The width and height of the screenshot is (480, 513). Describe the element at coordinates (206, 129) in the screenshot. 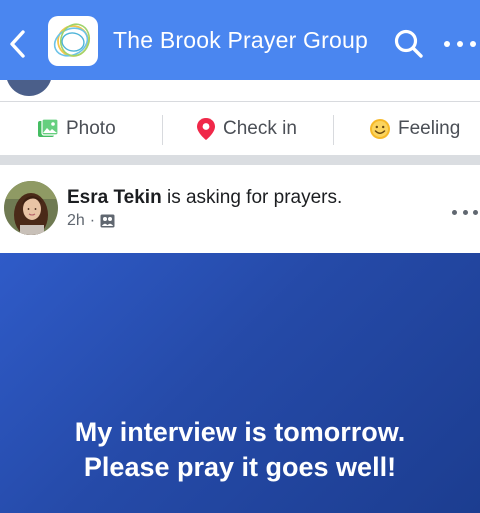

I see `location-pin-icon` at that location.